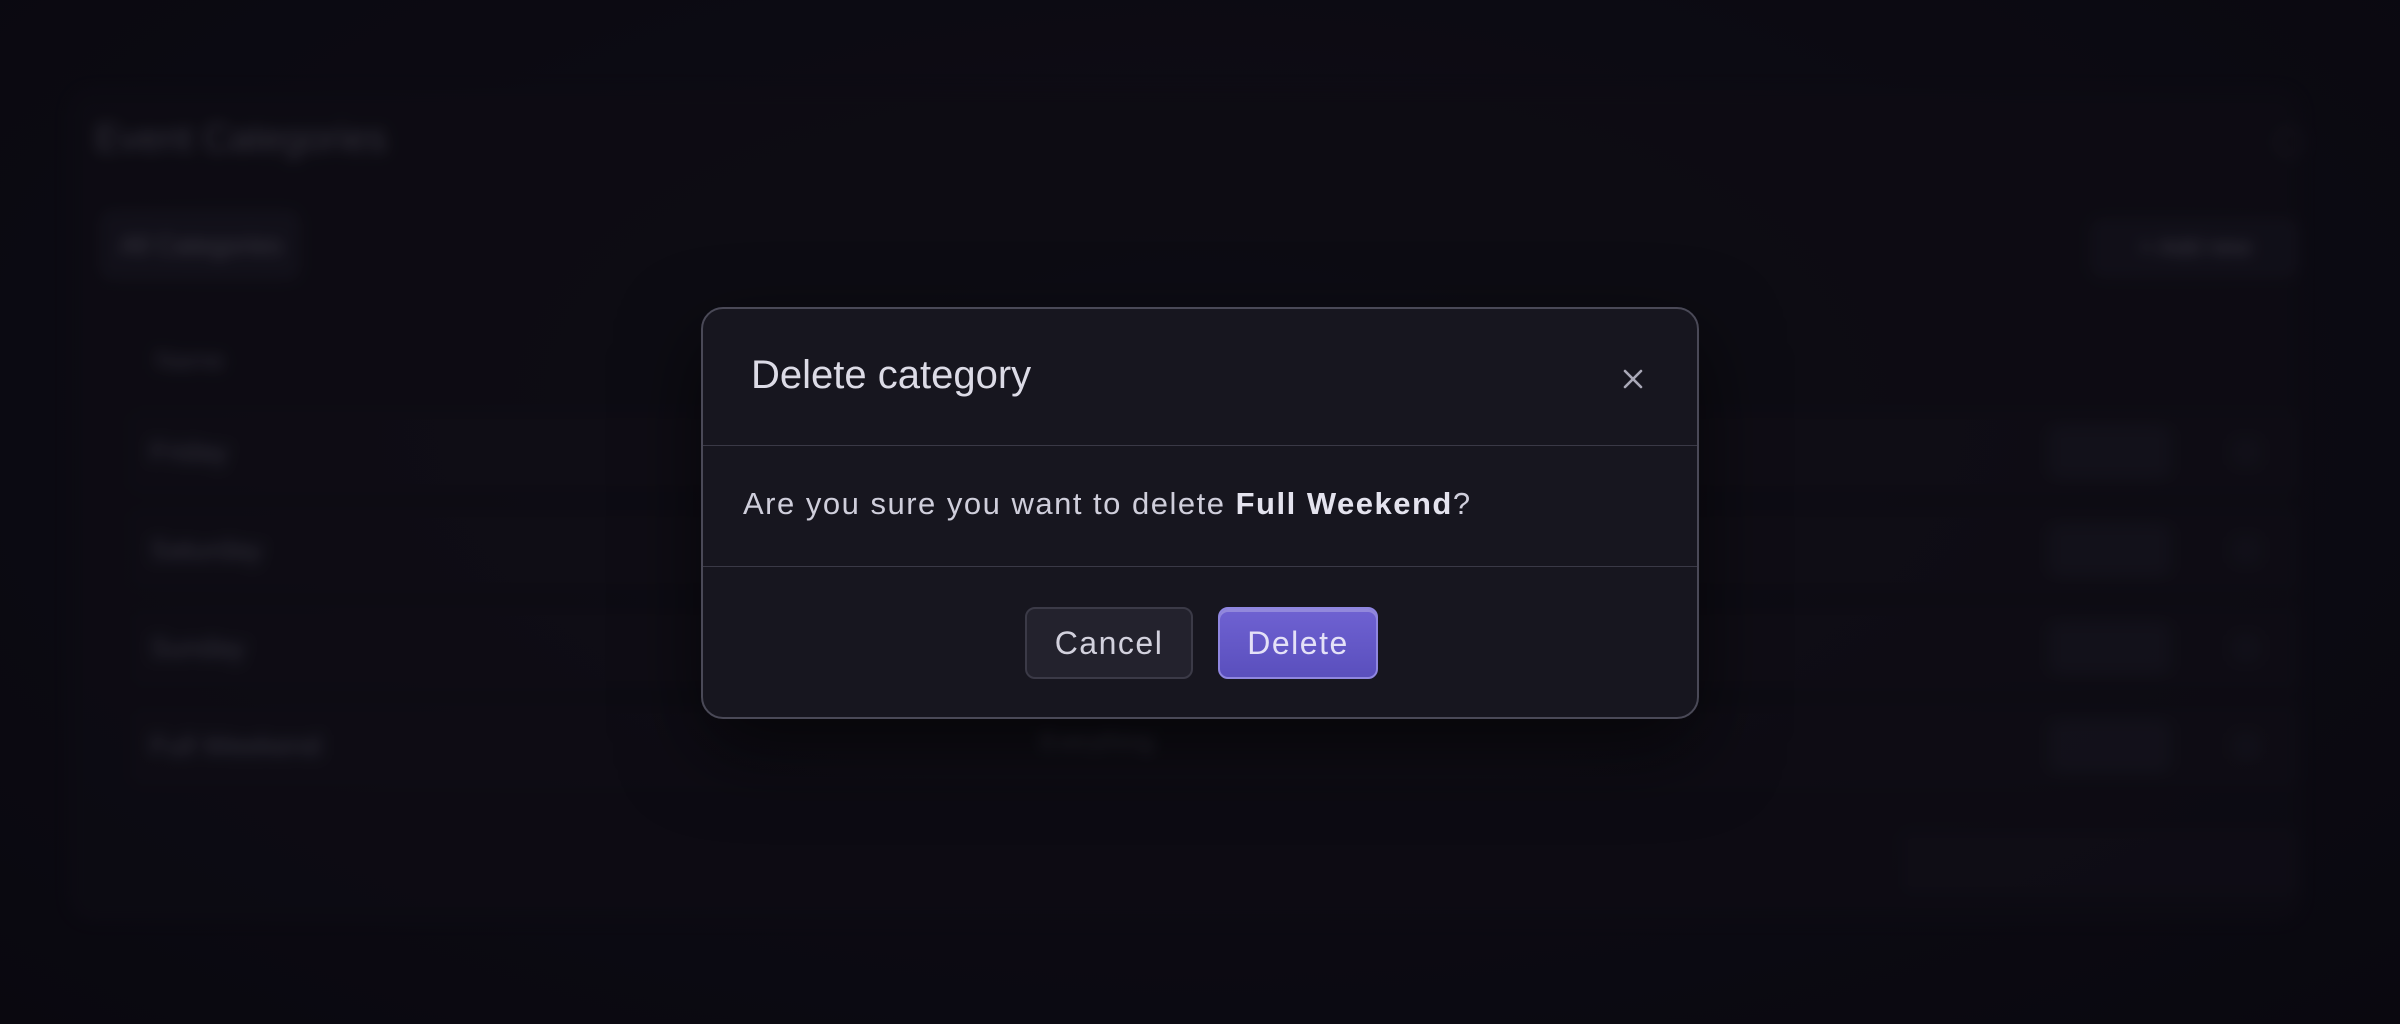  I want to click on delete-button: Delete, so click(1298, 643).